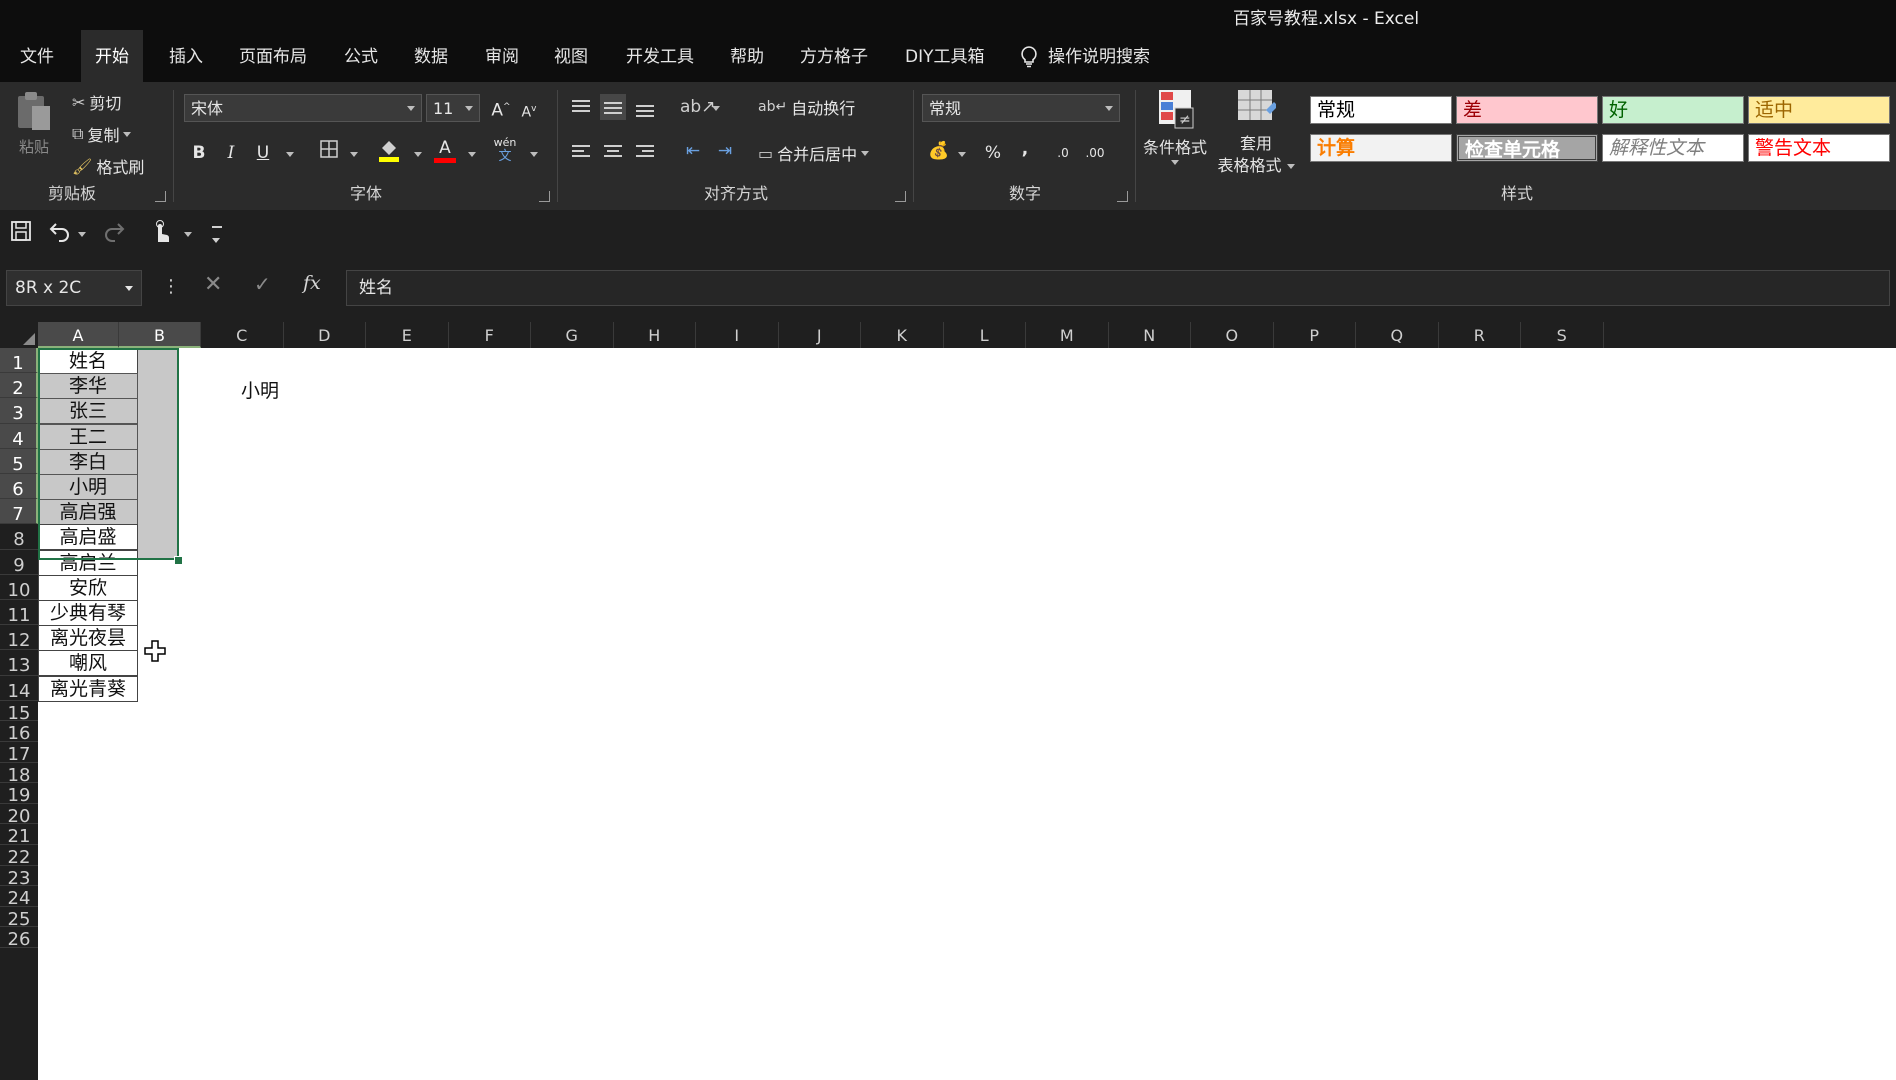 Image resolution: width=1896 pixels, height=1080 pixels. What do you see at coordinates (985, 335) in the screenshot?
I see `column-header-l: L` at bounding box center [985, 335].